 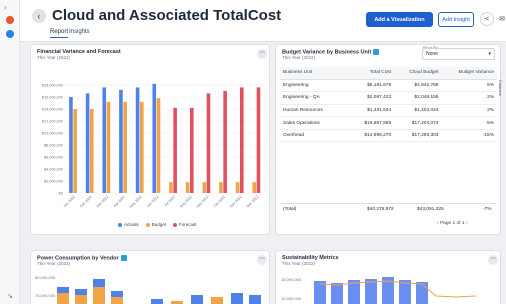 I want to click on app-logo-icon, so click(x=10, y=20).